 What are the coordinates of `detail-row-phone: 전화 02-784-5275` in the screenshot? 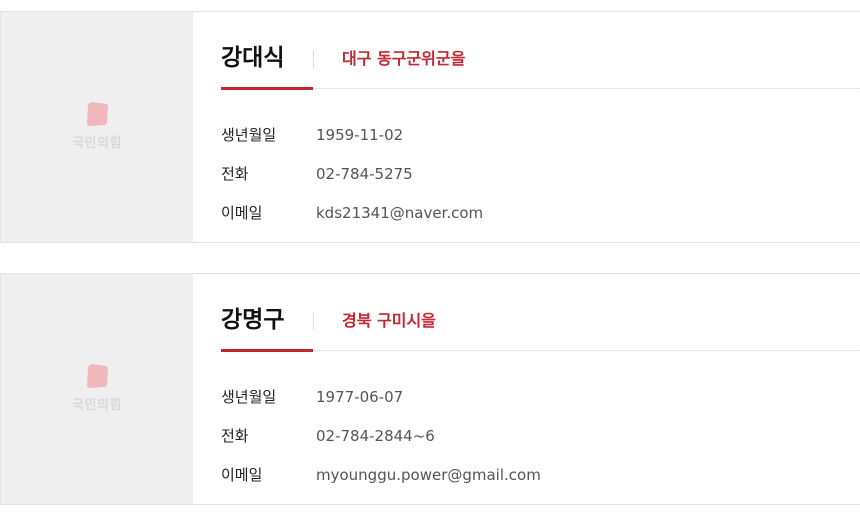 It's located at (352, 173).